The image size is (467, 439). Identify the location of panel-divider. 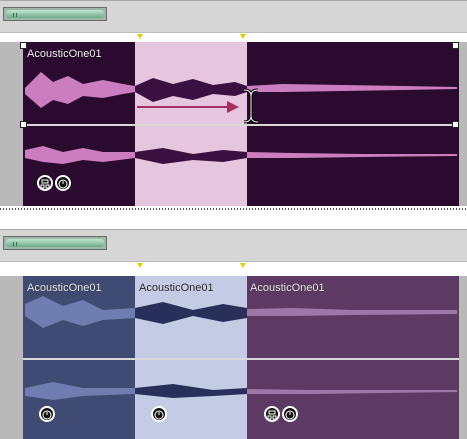
(233, 209).